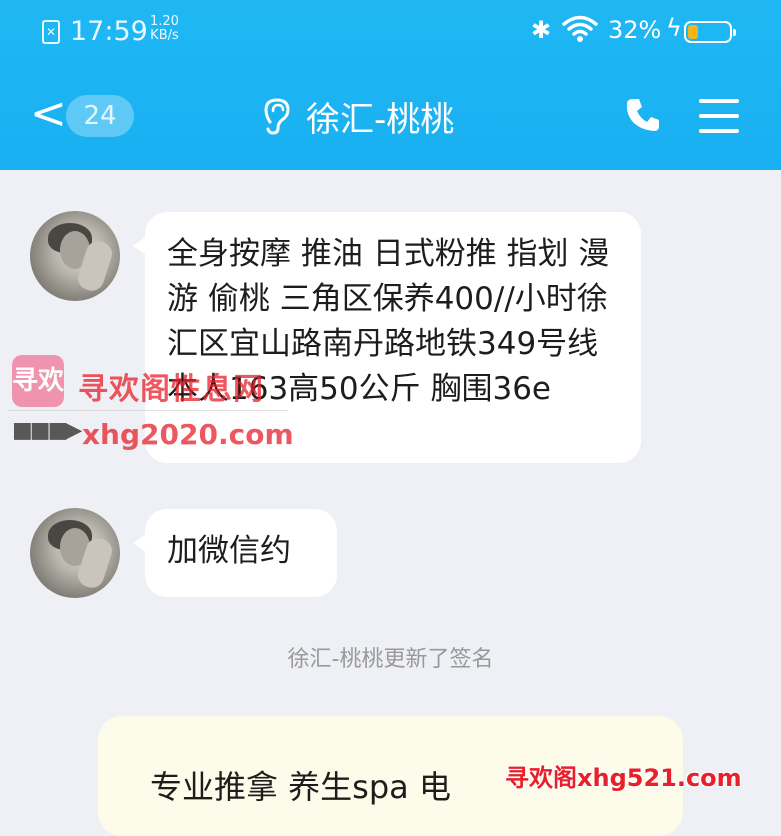 The height and width of the screenshot is (836, 781). I want to click on watermark-arrow-icon: ■■■▶, so click(47, 430).